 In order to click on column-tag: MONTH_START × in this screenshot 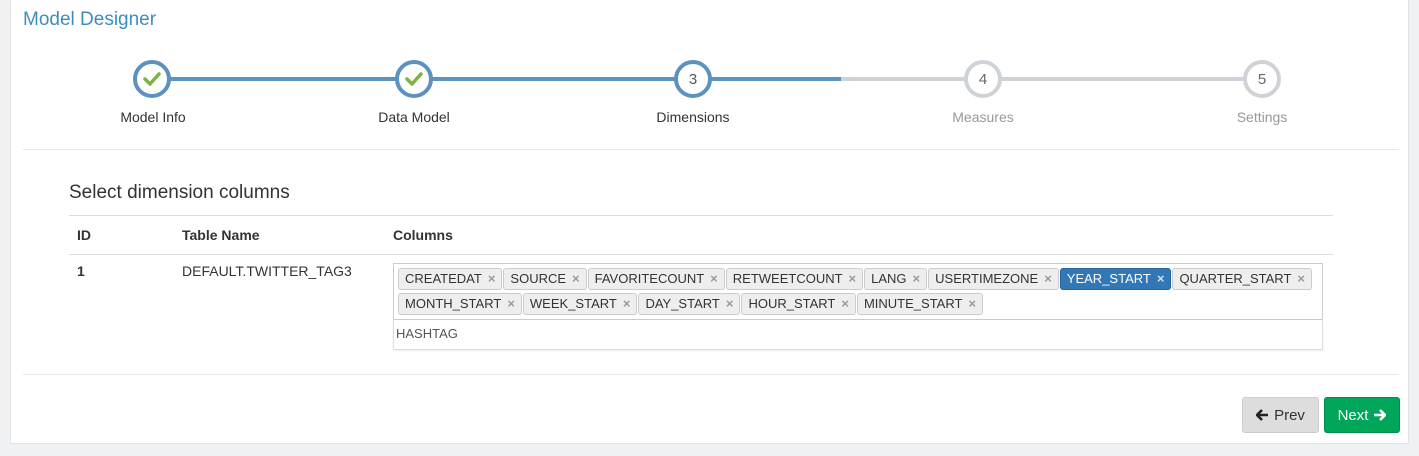, I will do `click(460, 304)`.